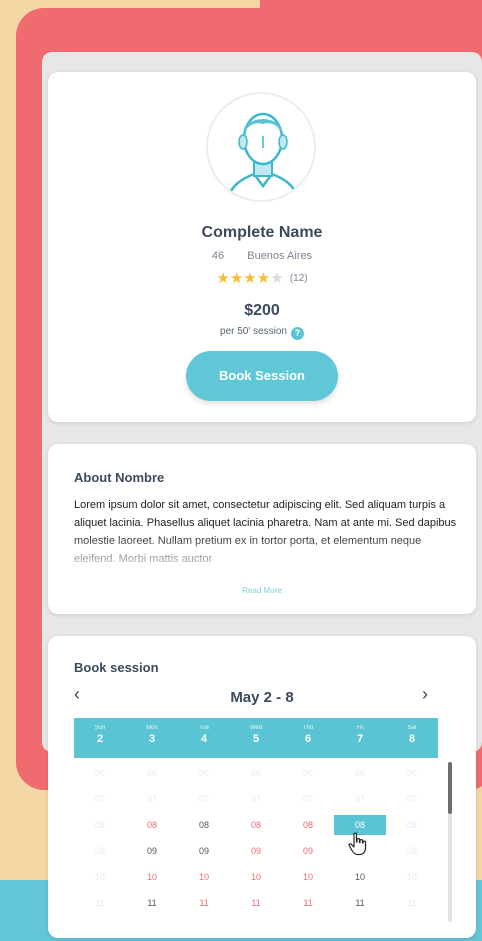 This screenshot has height=941, width=482. What do you see at coordinates (263, 156) in the screenshot?
I see `person-icon` at bounding box center [263, 156].